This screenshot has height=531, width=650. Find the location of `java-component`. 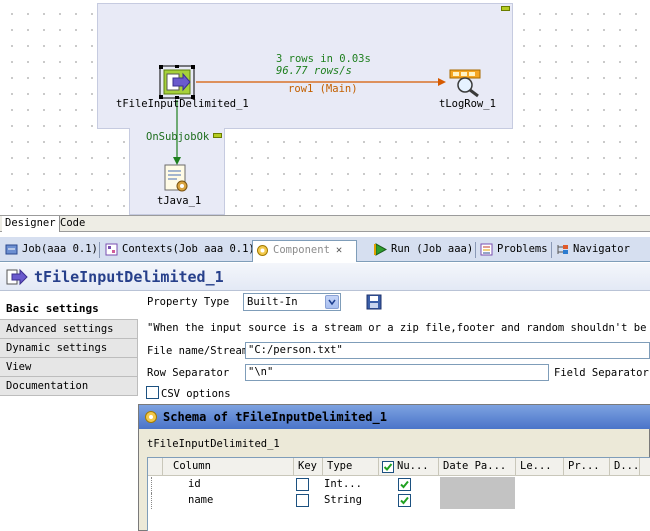

java-component is located at coordinates (177, 179).